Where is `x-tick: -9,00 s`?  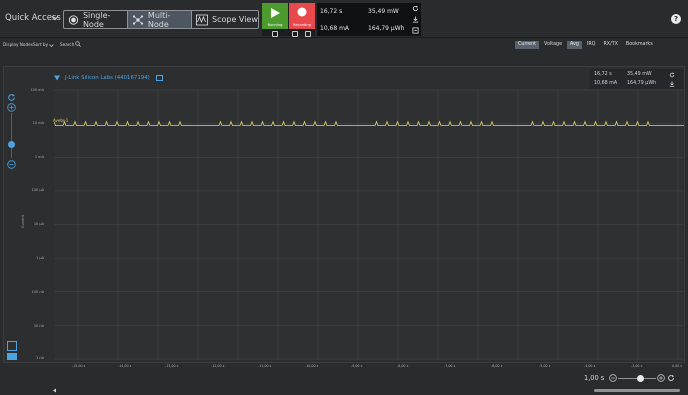
x-tick: -9,00 s is located at coordinates (357, 366).